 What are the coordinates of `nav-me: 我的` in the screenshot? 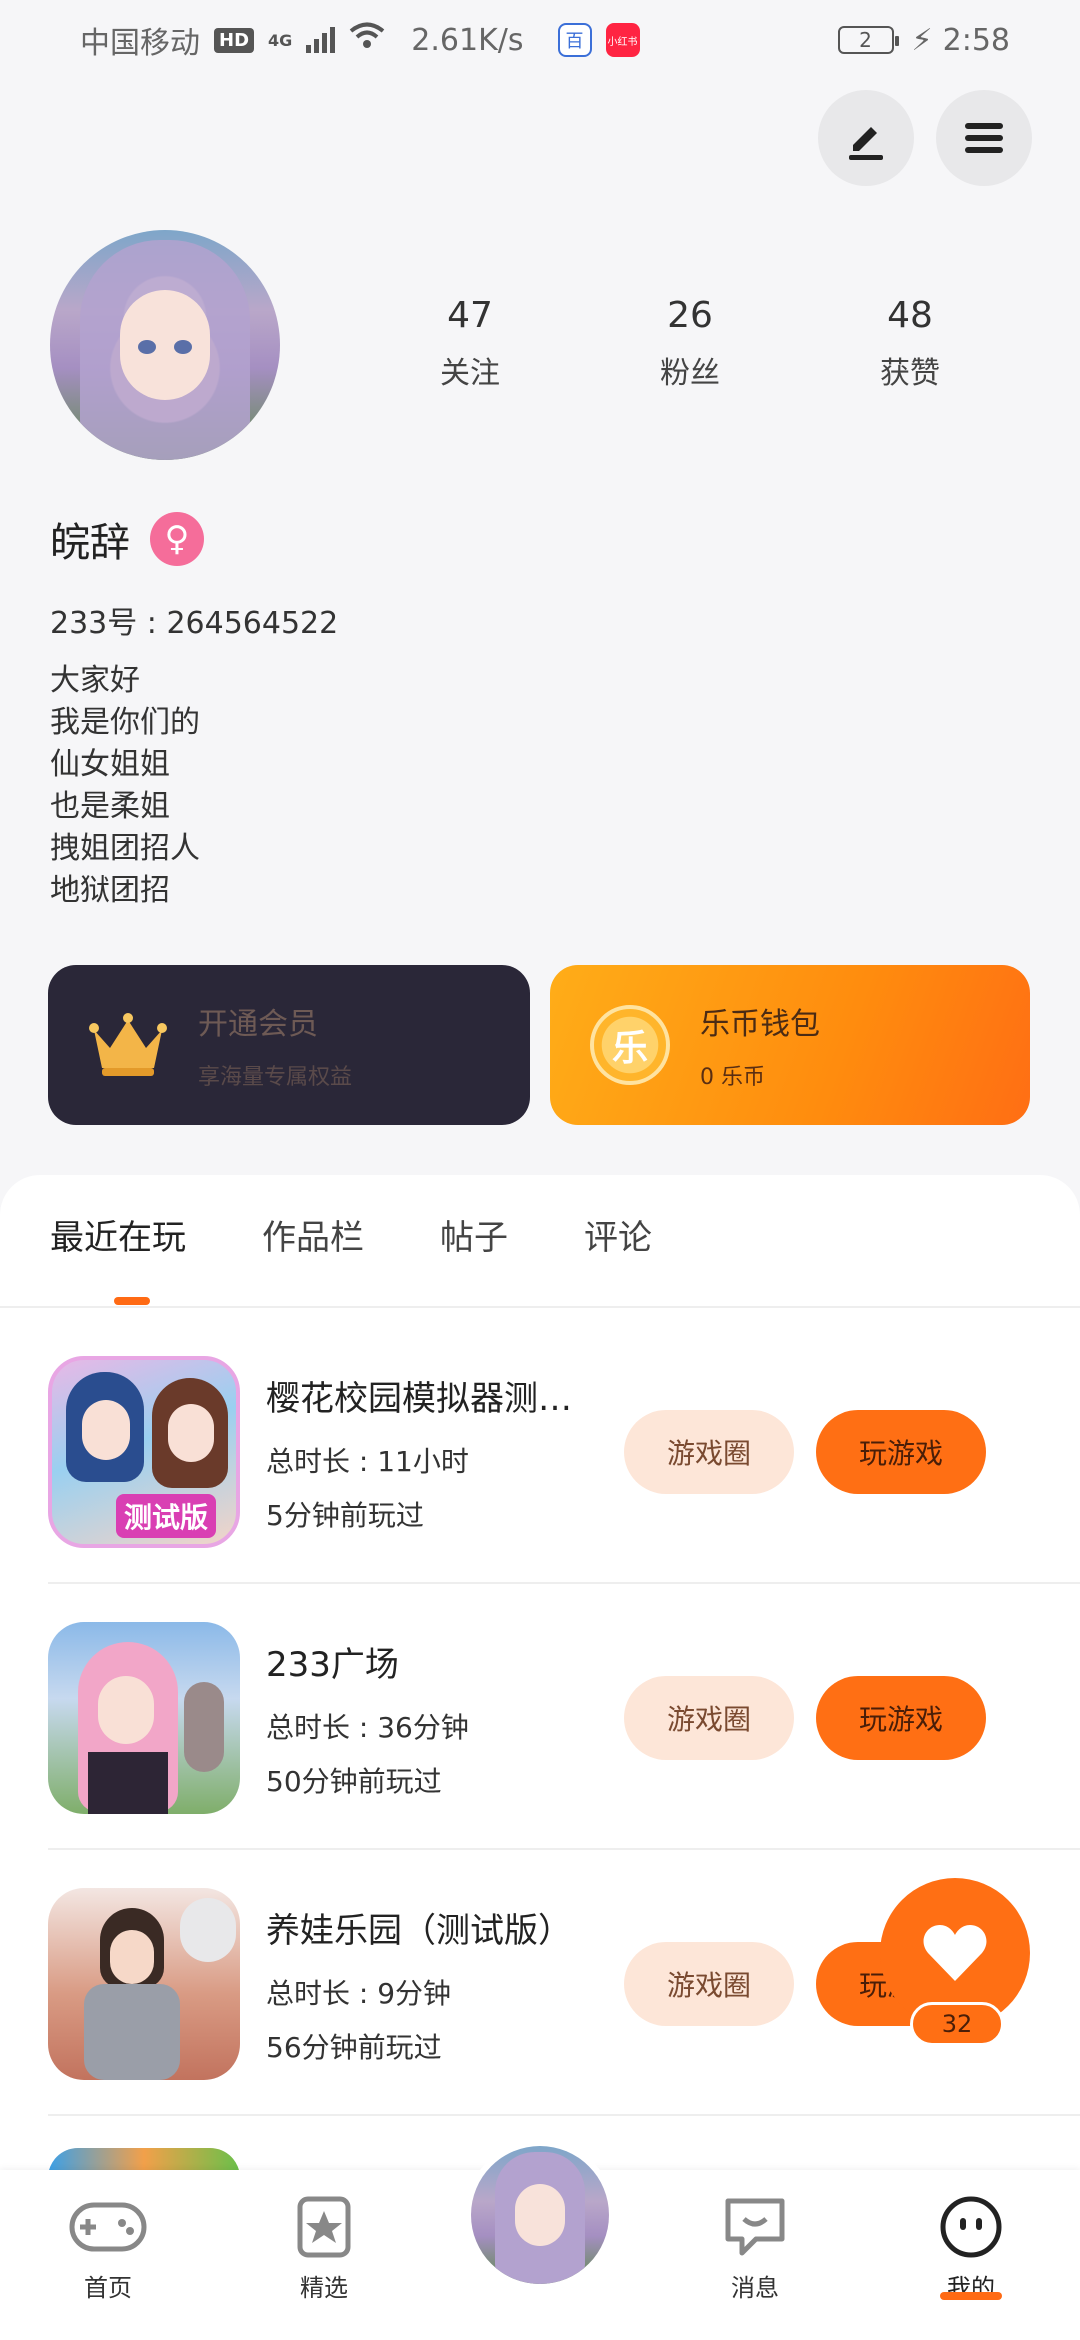 It's located at (971, 2247).